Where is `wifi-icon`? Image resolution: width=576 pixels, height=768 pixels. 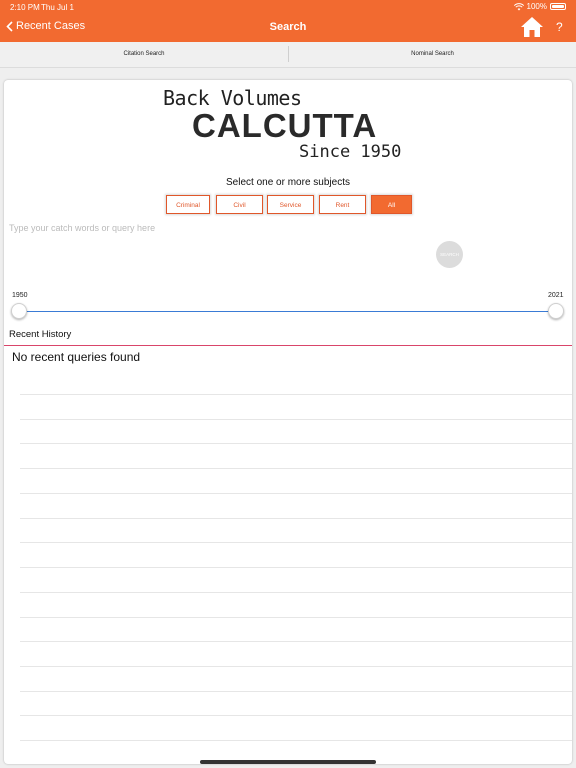 wifi-icon is located at coordinates (518, 6).